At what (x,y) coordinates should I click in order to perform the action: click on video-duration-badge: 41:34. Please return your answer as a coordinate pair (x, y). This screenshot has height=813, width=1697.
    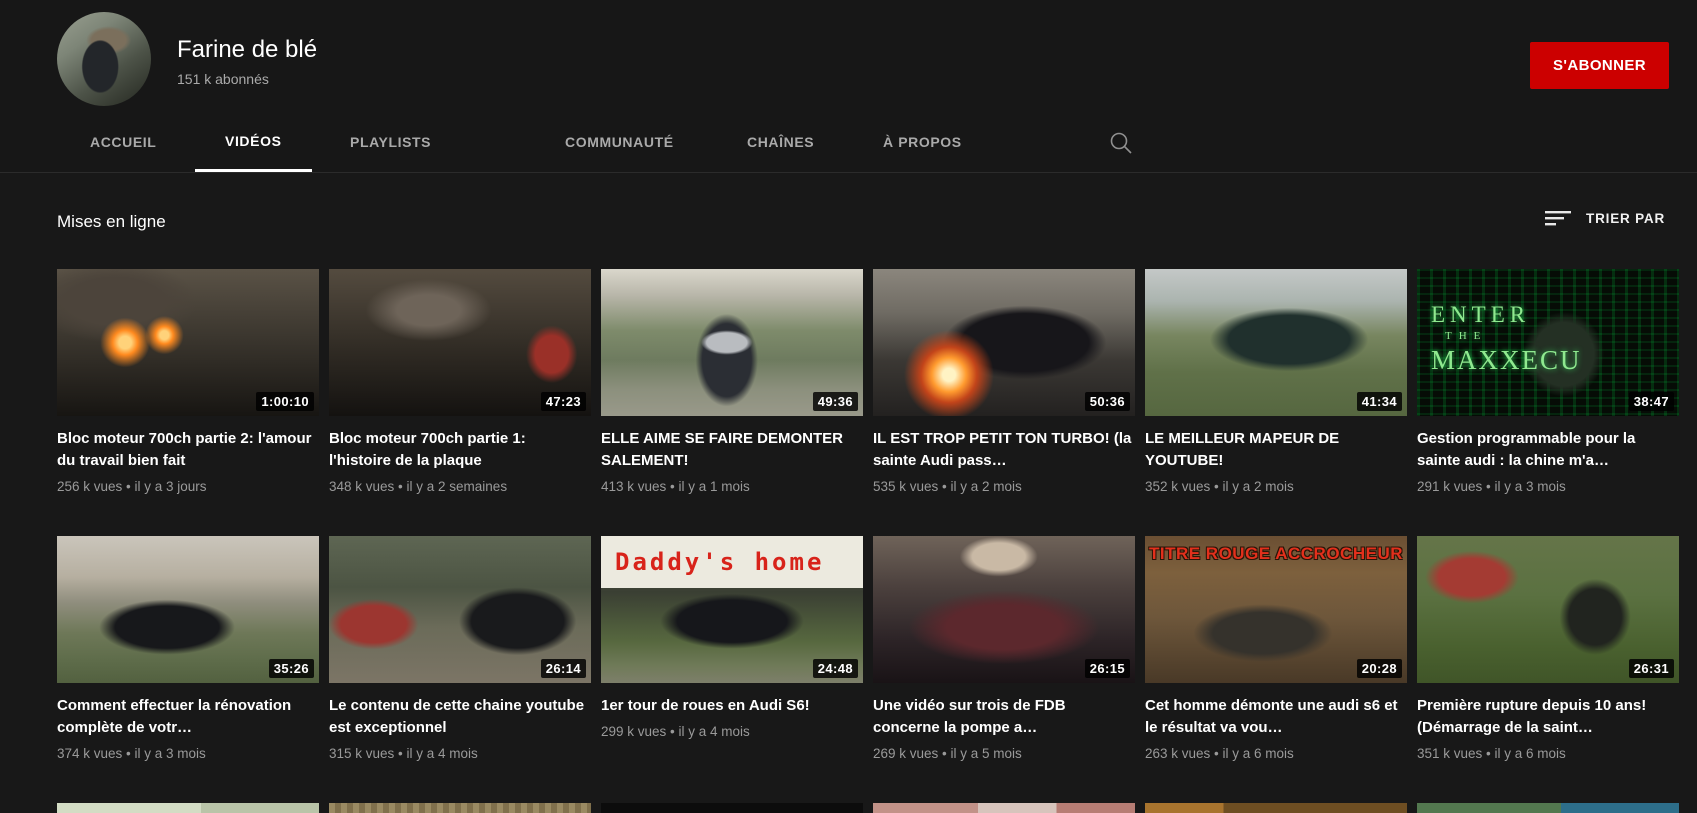
    Looking at the image, I should click on (1379, 401).